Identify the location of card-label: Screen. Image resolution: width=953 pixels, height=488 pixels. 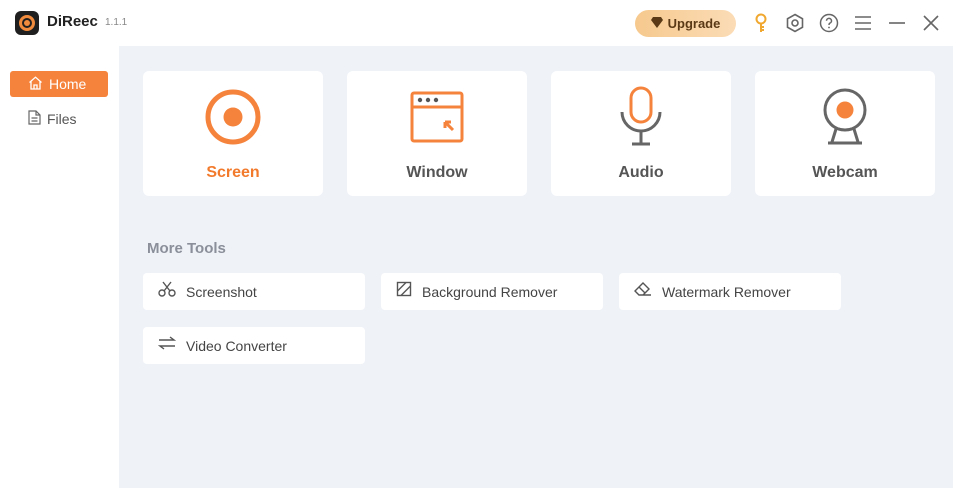
(233, 172).